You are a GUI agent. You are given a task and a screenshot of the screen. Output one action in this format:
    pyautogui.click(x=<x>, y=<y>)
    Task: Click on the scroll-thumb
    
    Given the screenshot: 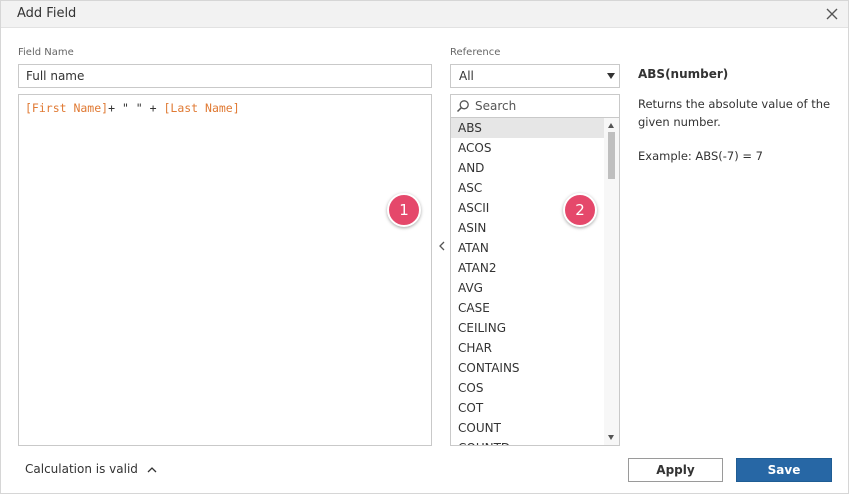 What is the action you would take?
    pyautogui.click(x=611, y=155)
    